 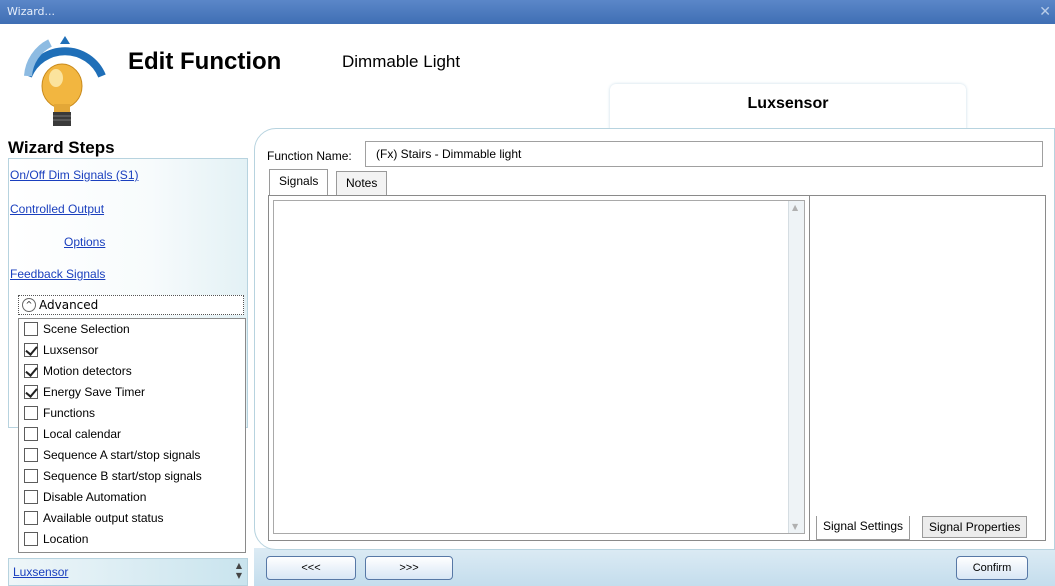 I want to click on option-sequence-b: Sequence B start/stop signals, so click(x=113, y=476).